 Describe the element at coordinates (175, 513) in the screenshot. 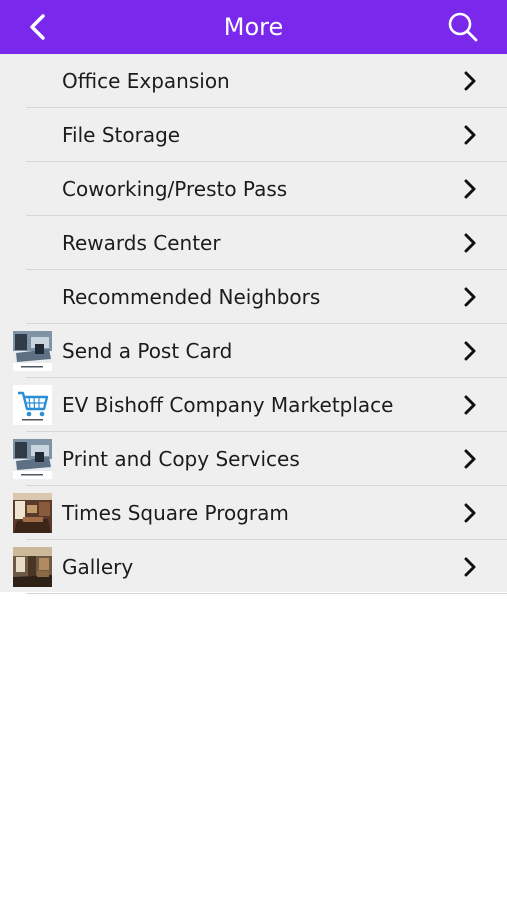

I see `menu-item-label: Times Square Program` at that location.